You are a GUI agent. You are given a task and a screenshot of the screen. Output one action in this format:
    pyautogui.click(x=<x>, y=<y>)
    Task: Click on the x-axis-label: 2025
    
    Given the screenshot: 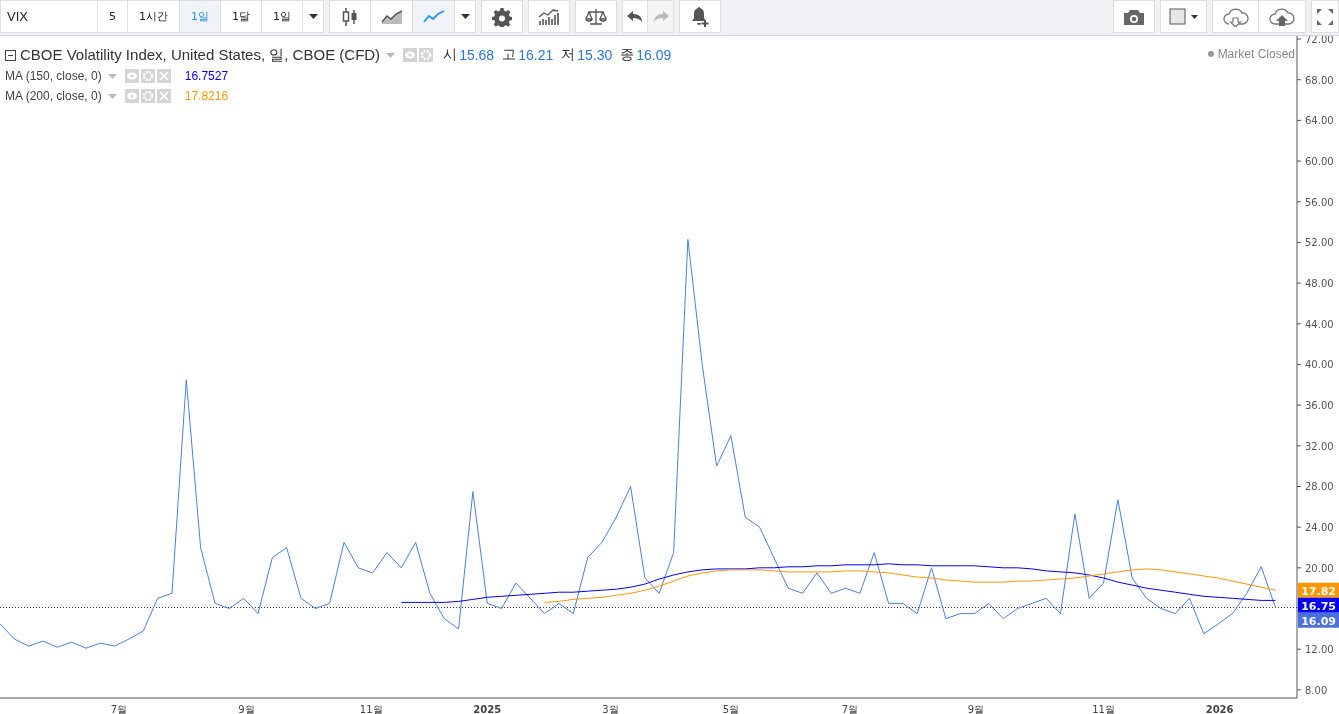 What is the action you would take?
    pyautogui.click(x=487, y=709)
    